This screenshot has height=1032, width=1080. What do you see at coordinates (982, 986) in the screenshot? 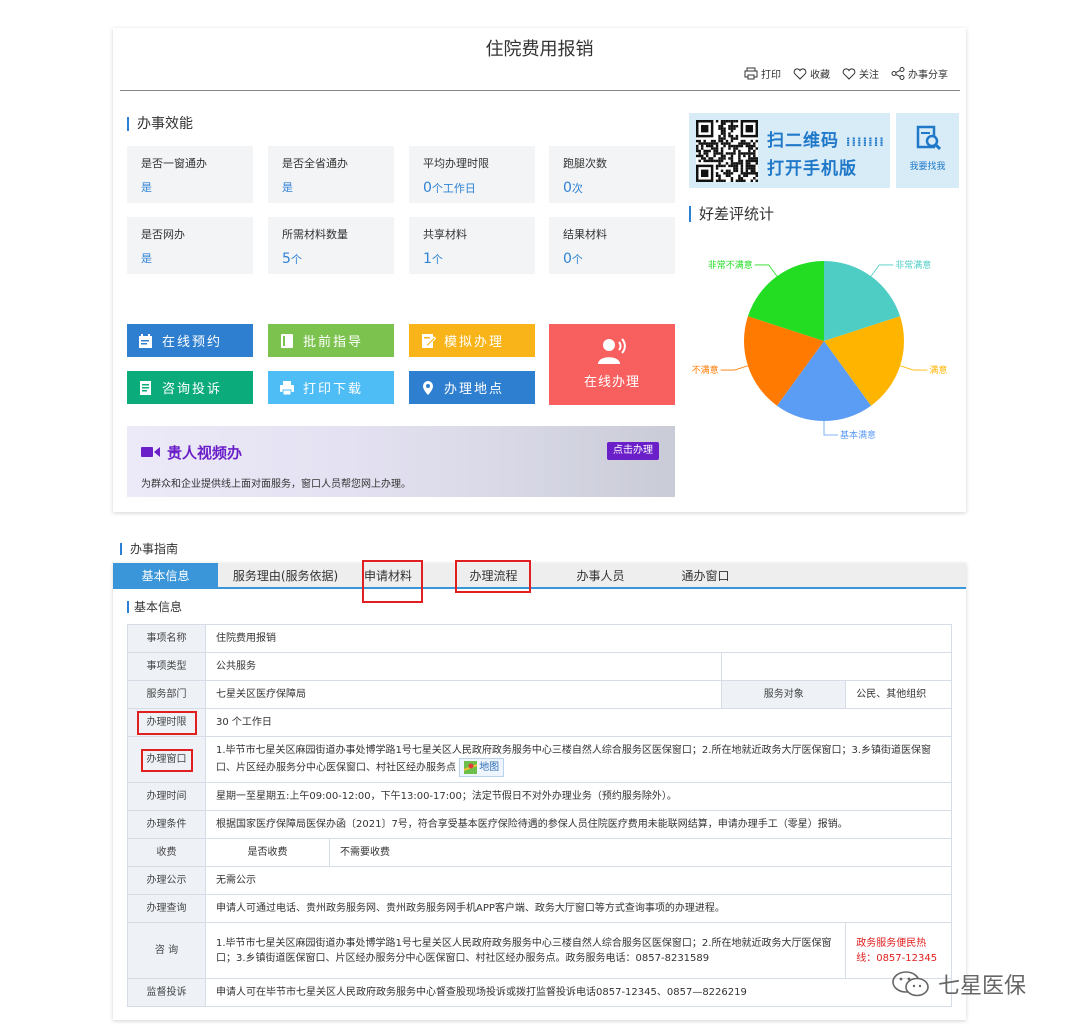
I see `watermark-text: 七星医保` at bounding box center [982, 986].